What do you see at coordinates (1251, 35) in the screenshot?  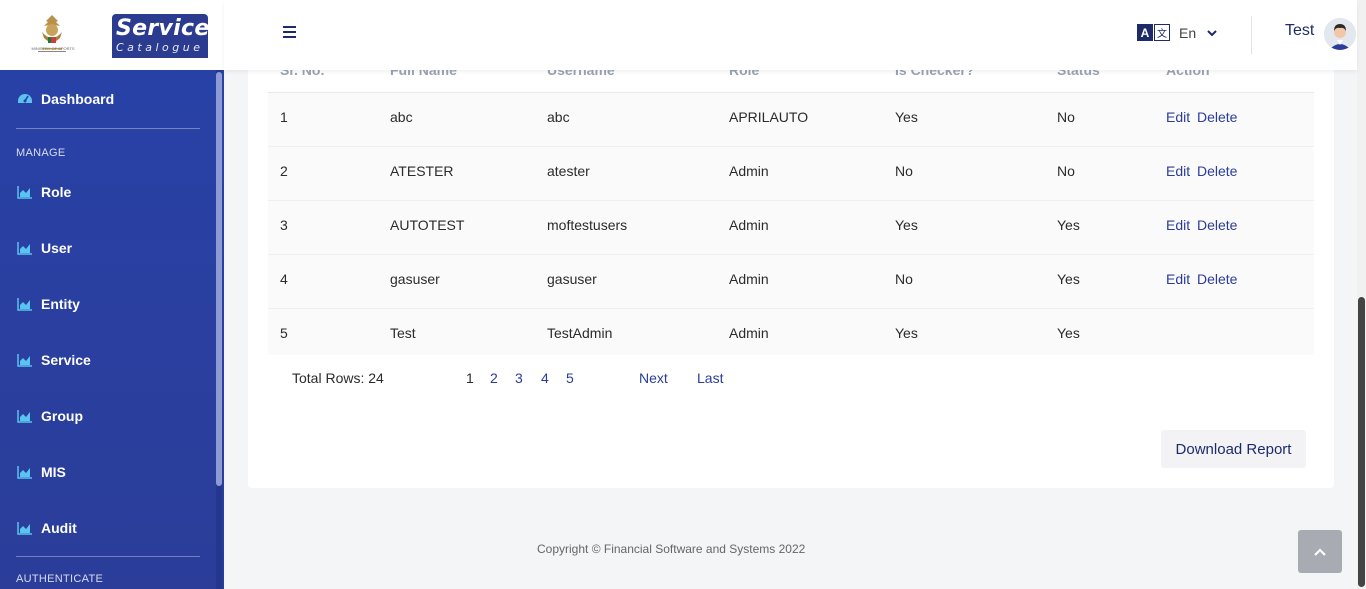 I see `header-divider` at bounding box center [1251, 35].